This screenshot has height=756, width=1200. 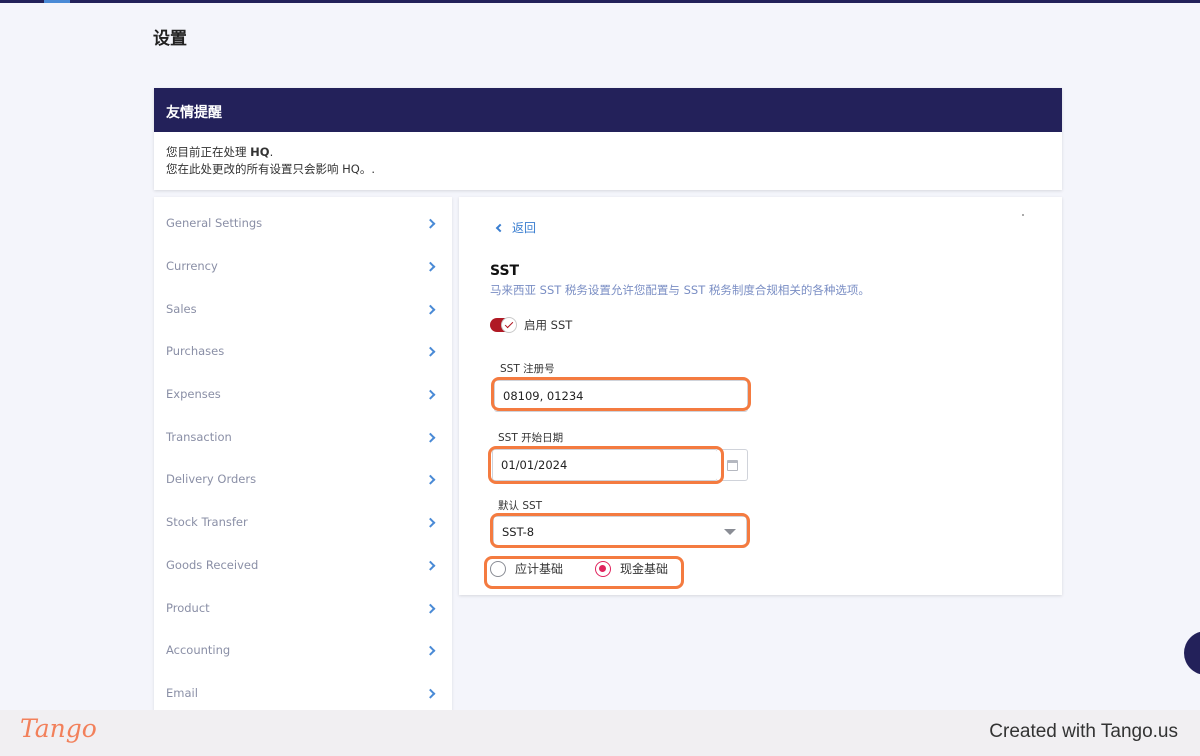 What do you see at coordinates (303, 607) in the screenshot?
I see `sidebar-item-product: Product` at bounding box center [303, 607].